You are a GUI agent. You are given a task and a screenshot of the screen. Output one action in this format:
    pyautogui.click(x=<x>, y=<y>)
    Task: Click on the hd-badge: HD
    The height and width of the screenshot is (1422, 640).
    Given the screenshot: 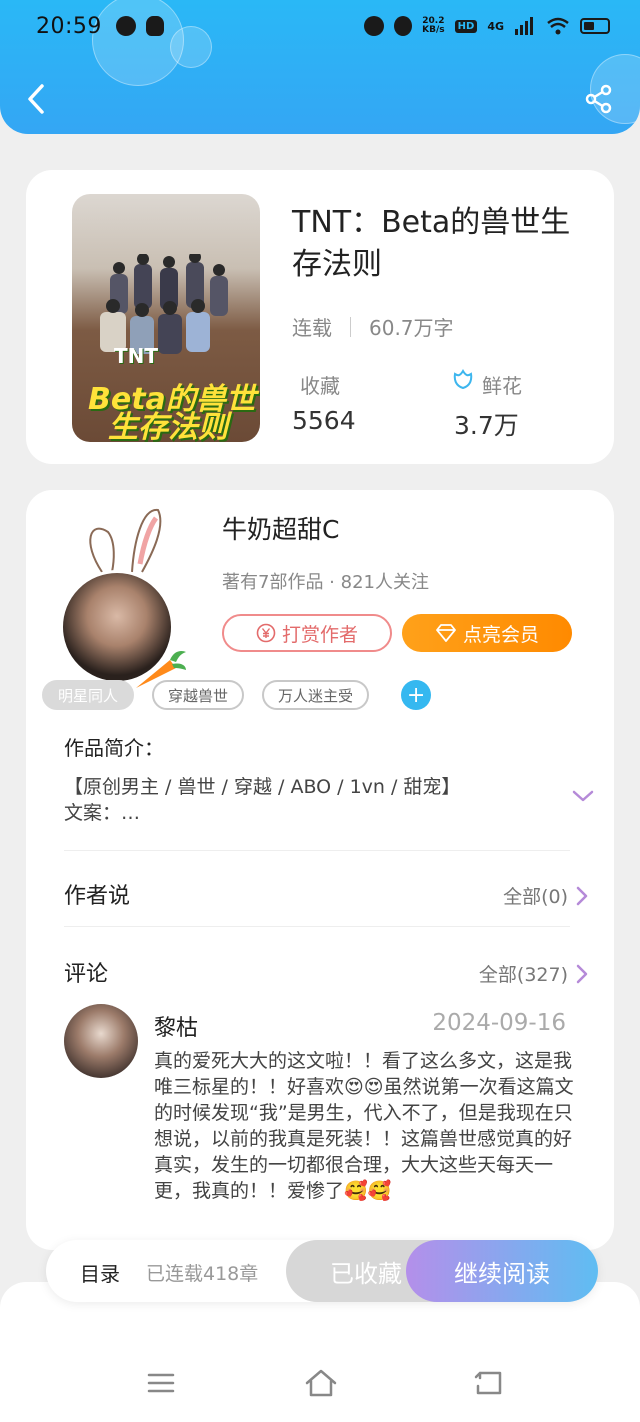 What is the action you would take?
    pyautogui.click(x=466, y=26)
    